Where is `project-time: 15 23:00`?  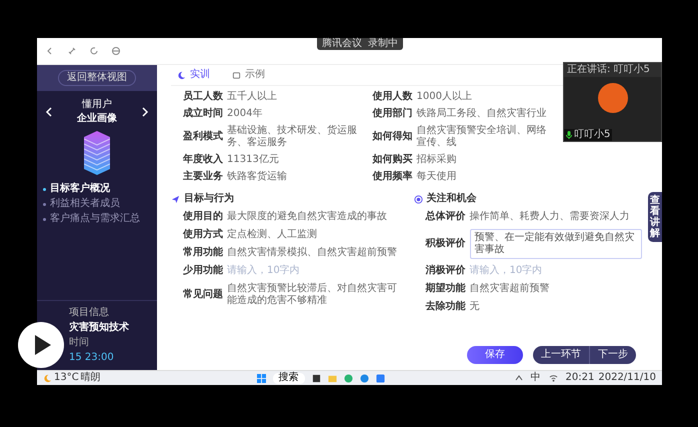 project-time: 15 23:00 is located at coordinates (92, 358).